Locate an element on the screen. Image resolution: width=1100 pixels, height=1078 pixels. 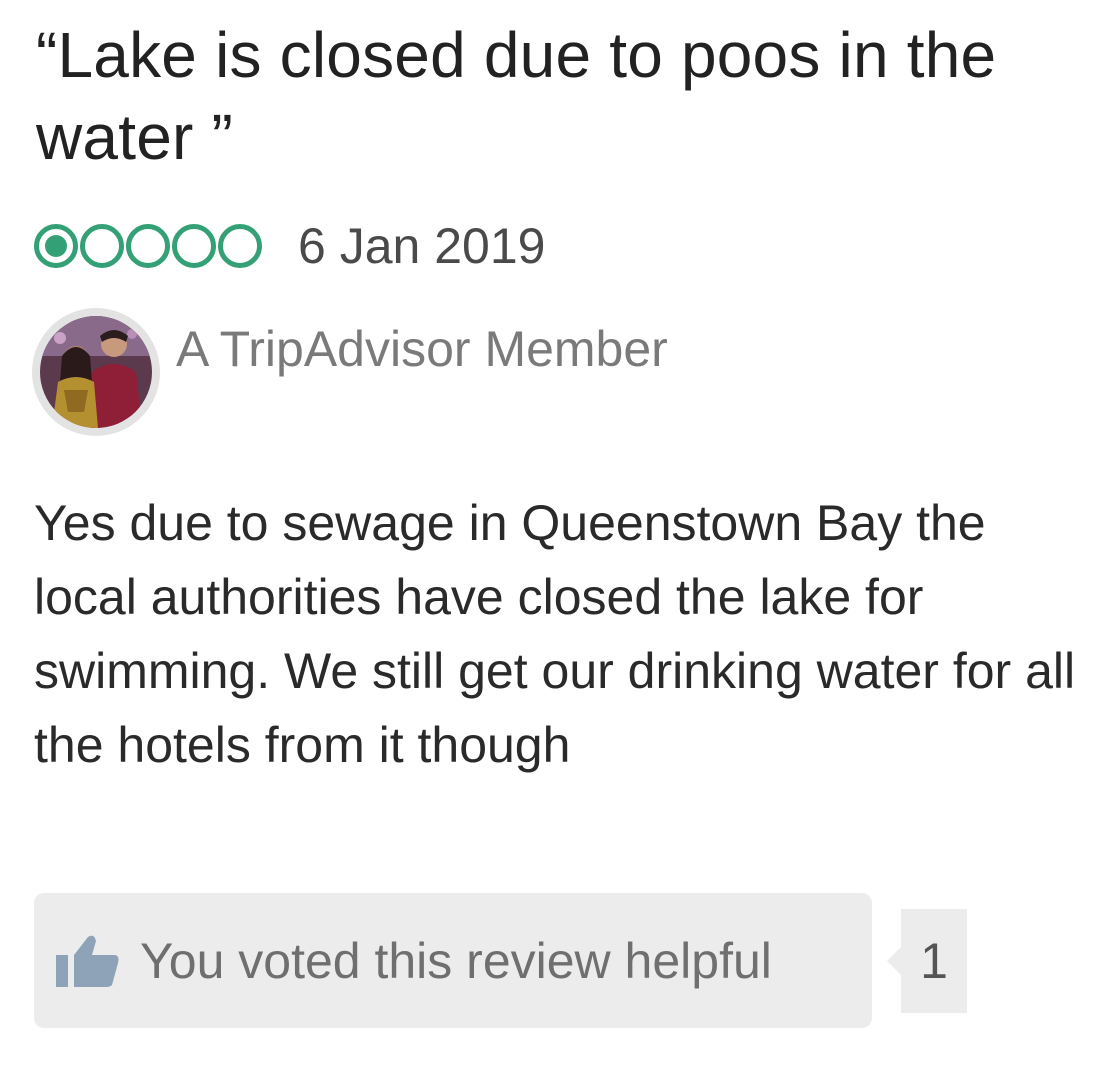
helpful-count-value: 1 is located at coordinates (934, 961).